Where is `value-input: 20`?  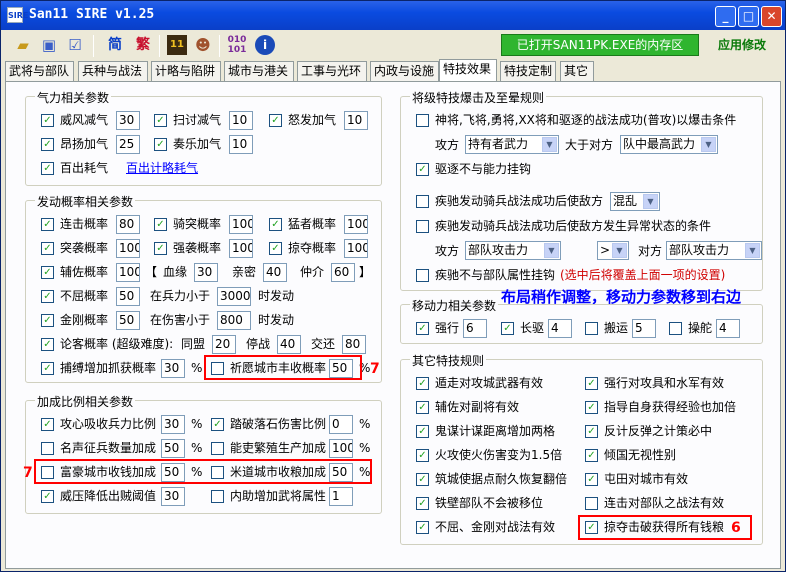 value-input: 20 is located at coordinates (224, 344).